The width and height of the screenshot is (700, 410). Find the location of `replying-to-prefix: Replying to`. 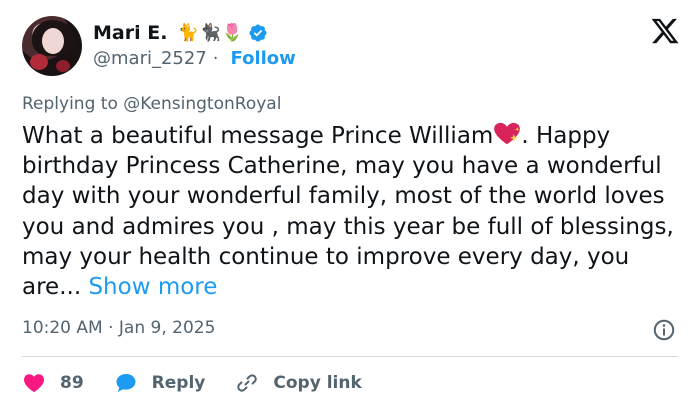

replying-to-prefix: Replying to is located at coordinates (70, 104).